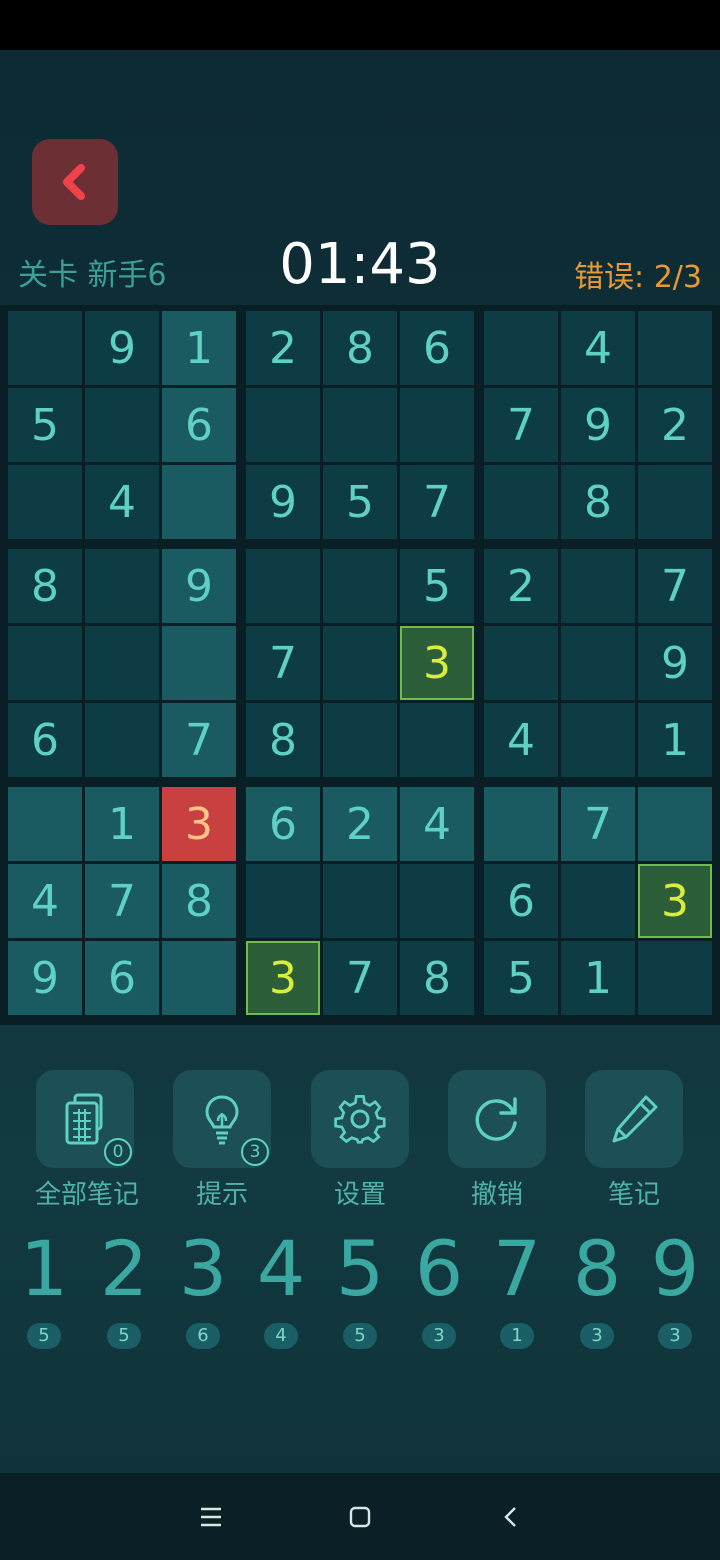  Describe the element at coordinates (675, 901) in the screenshot. I see `cell-r8c9: 3` at that location.